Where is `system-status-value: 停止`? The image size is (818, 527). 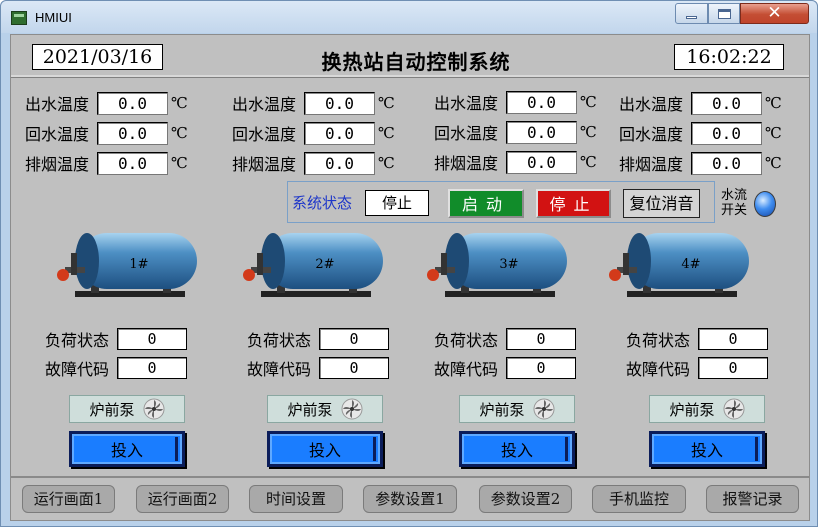
system-status-value: 停止 is located at coordinates (397, 203).